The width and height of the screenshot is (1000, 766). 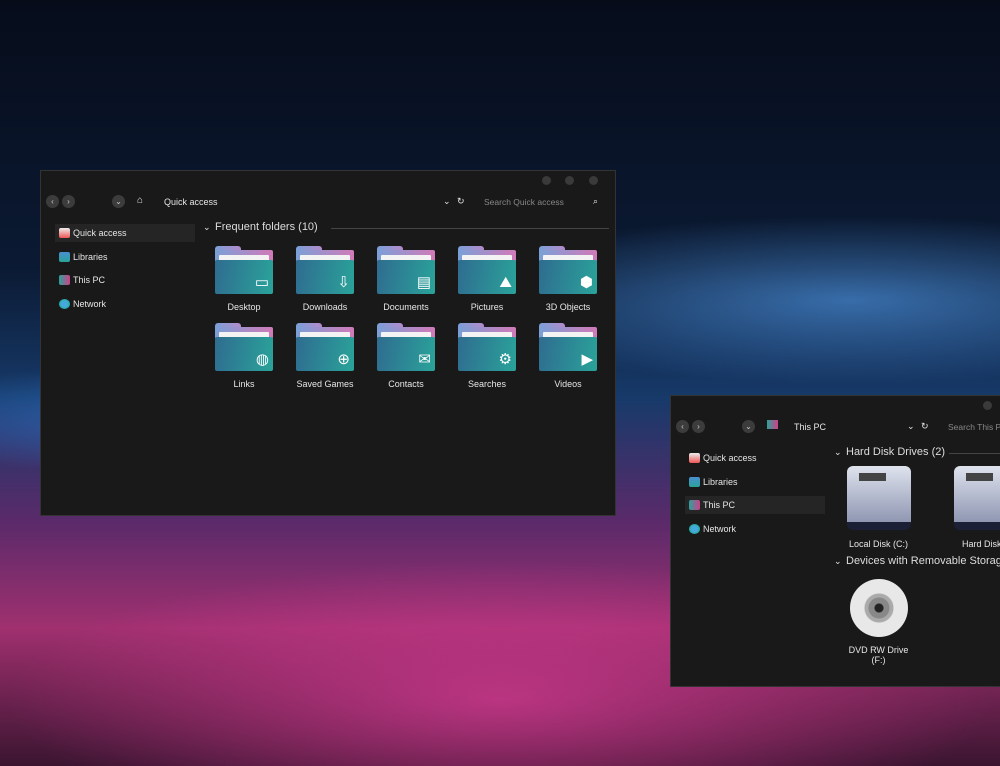 What do you see at coordinates (923, 561) in the screenshot?
I see `section-header-removable: Devices with Removable Storage` at bounding box center [923, 561].